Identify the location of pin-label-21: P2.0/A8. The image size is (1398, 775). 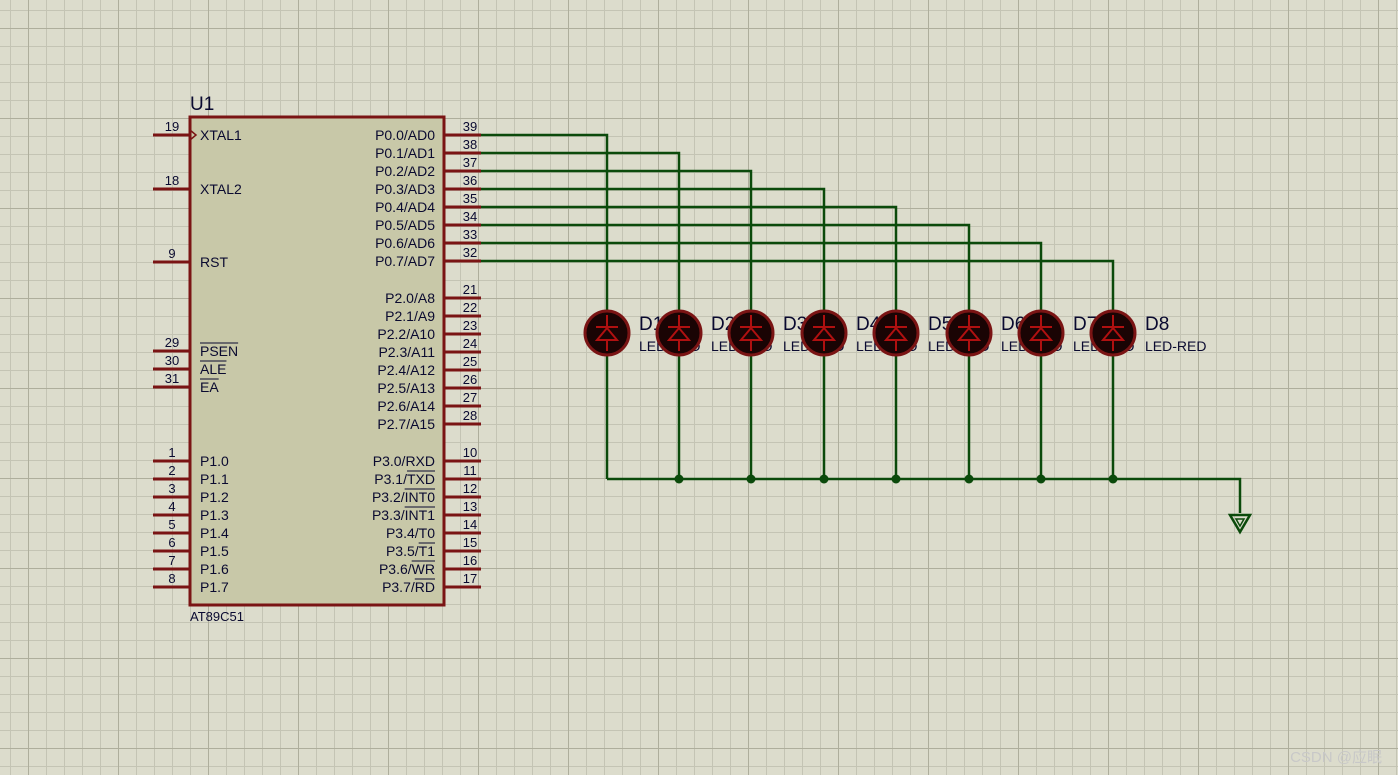
(410, 298).